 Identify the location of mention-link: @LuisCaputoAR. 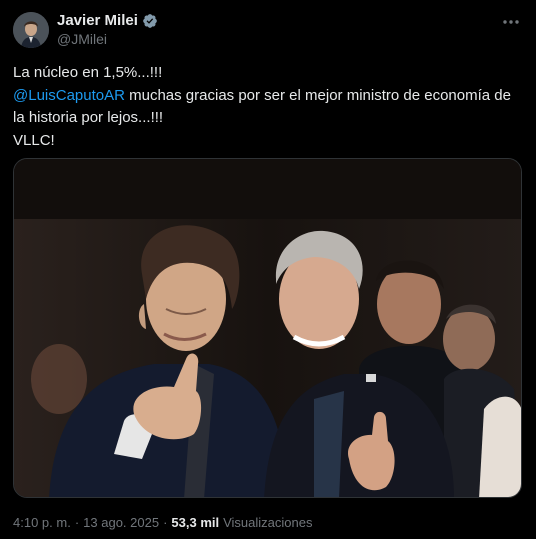
(69, 95).